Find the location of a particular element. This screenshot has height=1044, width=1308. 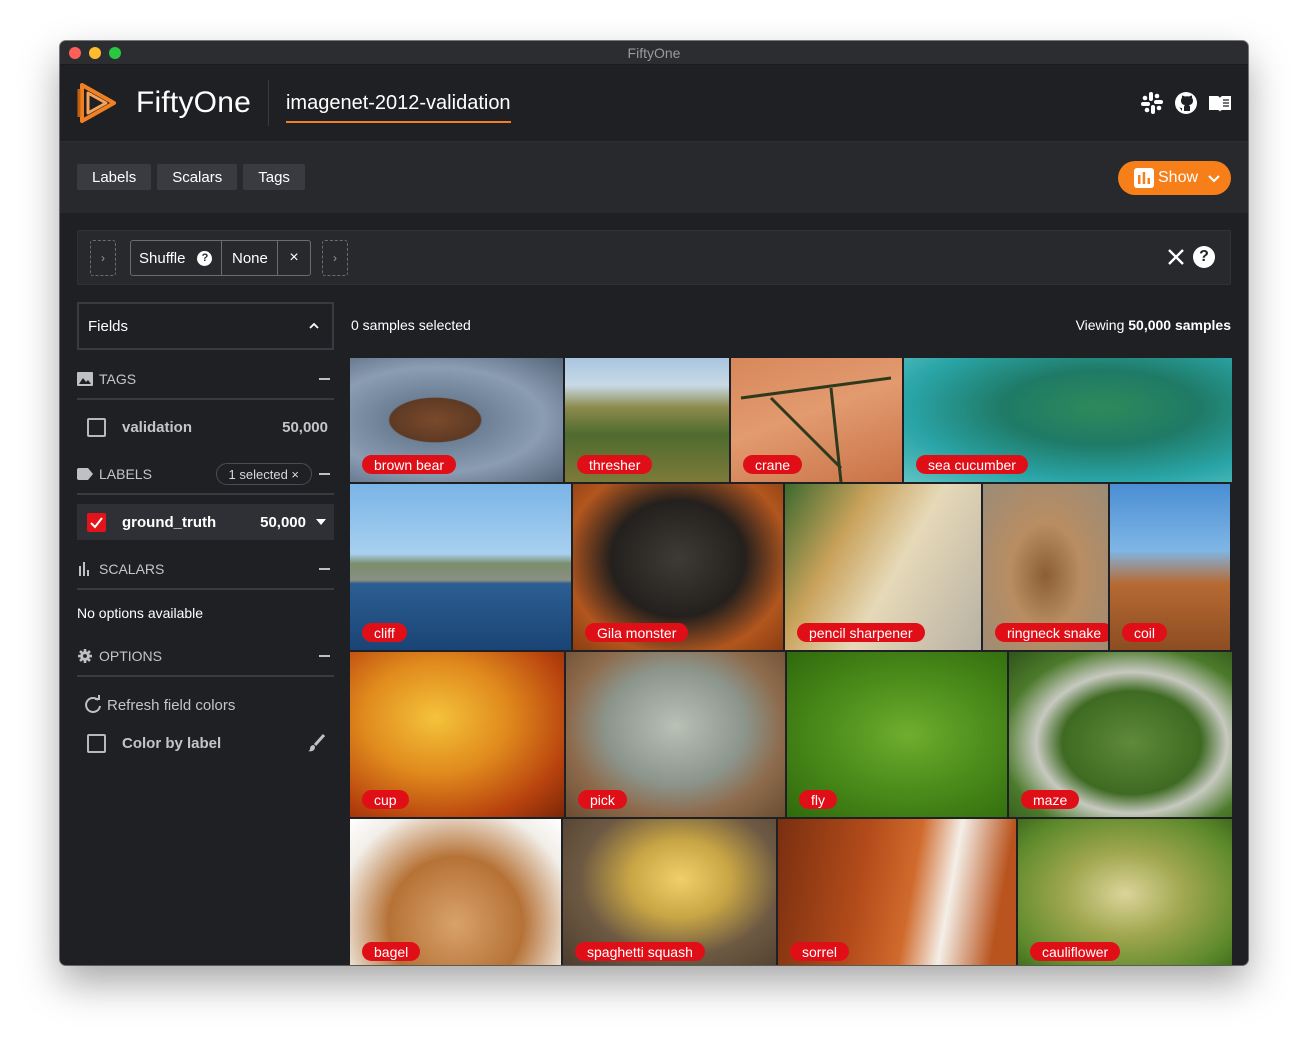

sample-label: thresher is located at coordinates (615, 464).